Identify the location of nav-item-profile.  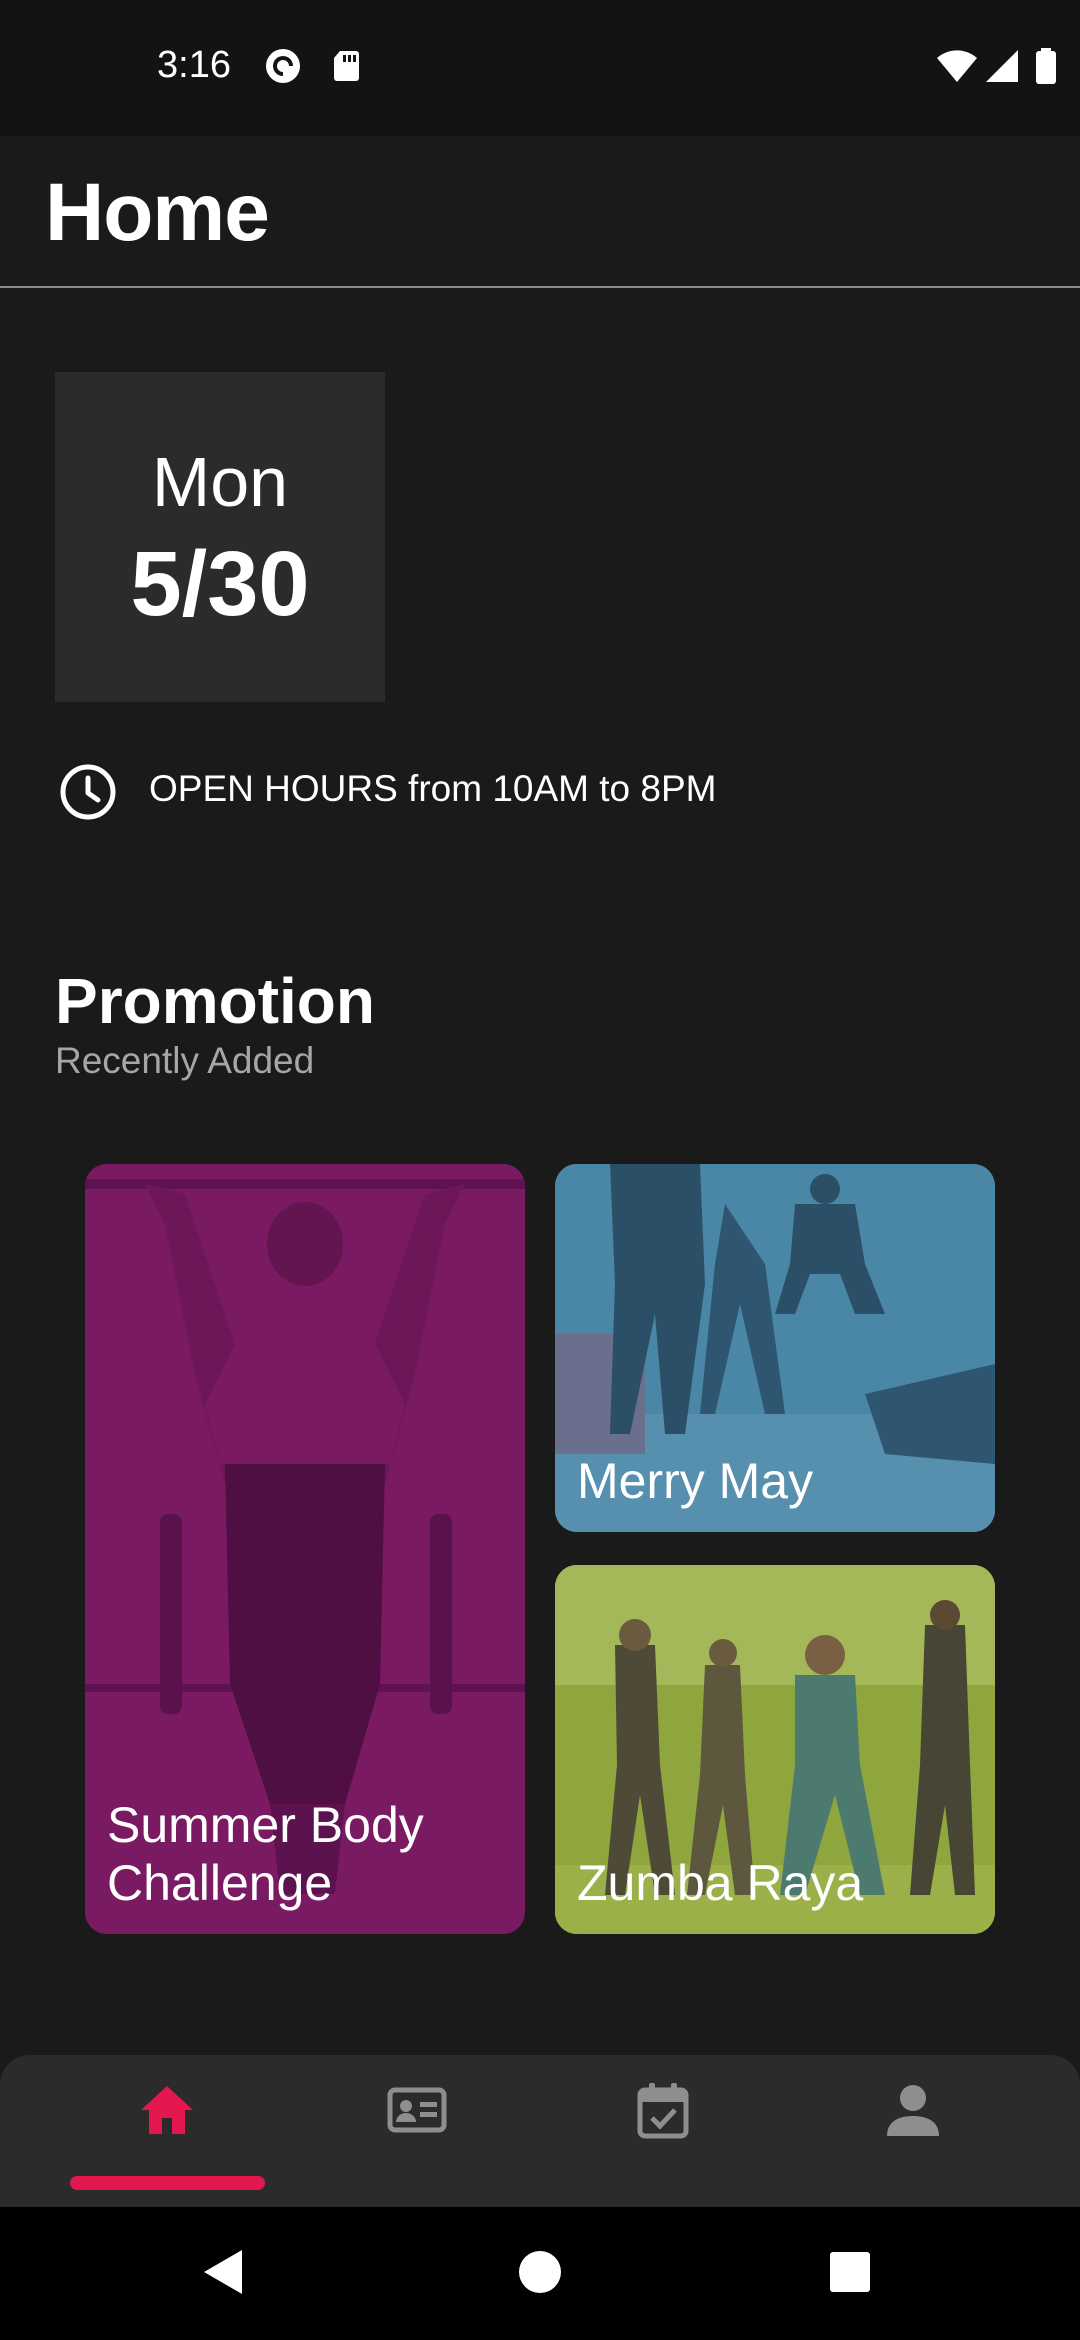
(913, 2131).